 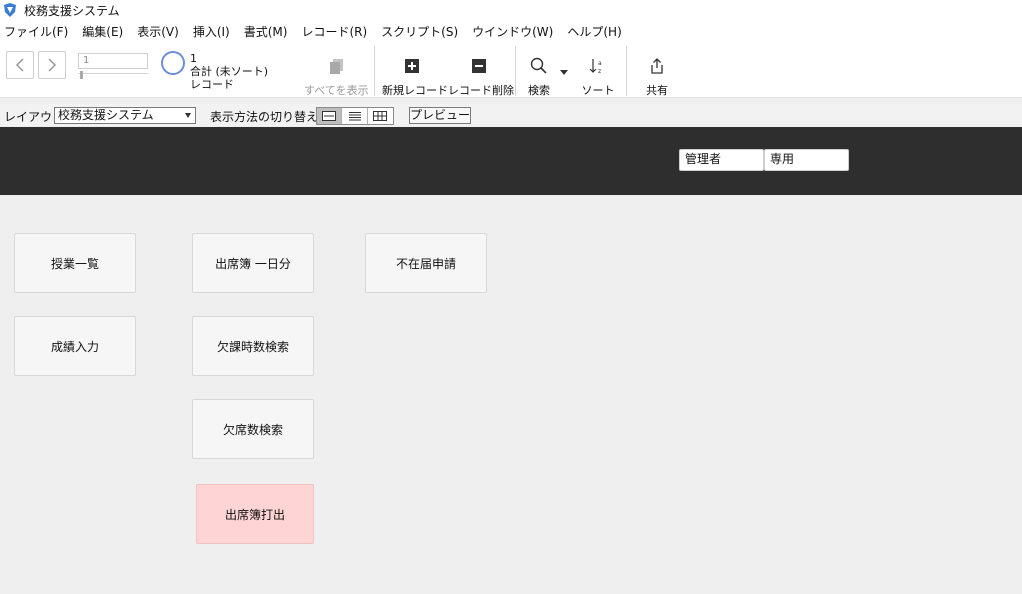 I want to click on view-as-toggle, so click(x=355, y=116).